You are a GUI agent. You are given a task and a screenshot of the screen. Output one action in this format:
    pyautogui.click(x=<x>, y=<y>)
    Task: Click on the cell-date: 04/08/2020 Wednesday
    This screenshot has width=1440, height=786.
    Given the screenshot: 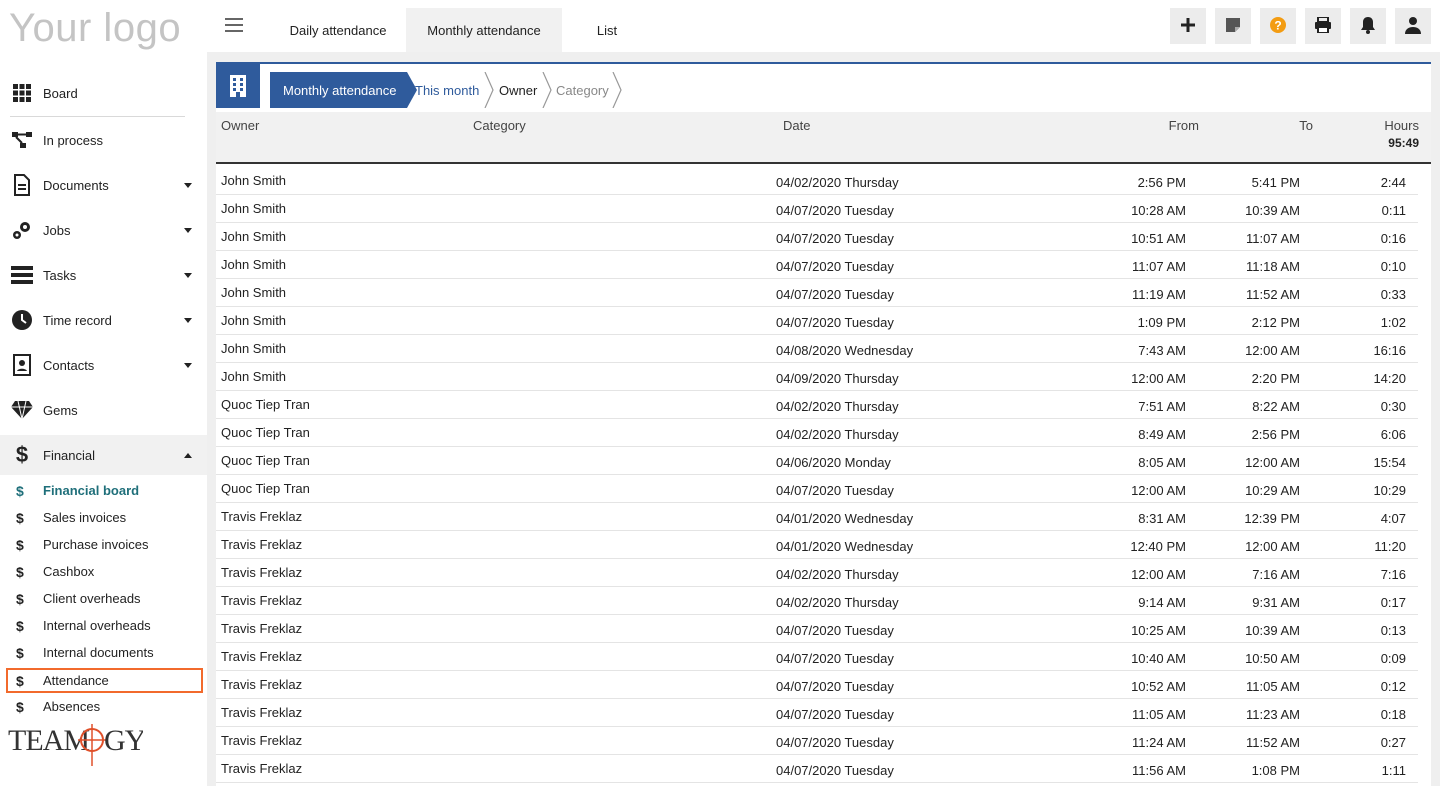 What is the action you would take?
    pyautogui.click(x=845, y=350)
    